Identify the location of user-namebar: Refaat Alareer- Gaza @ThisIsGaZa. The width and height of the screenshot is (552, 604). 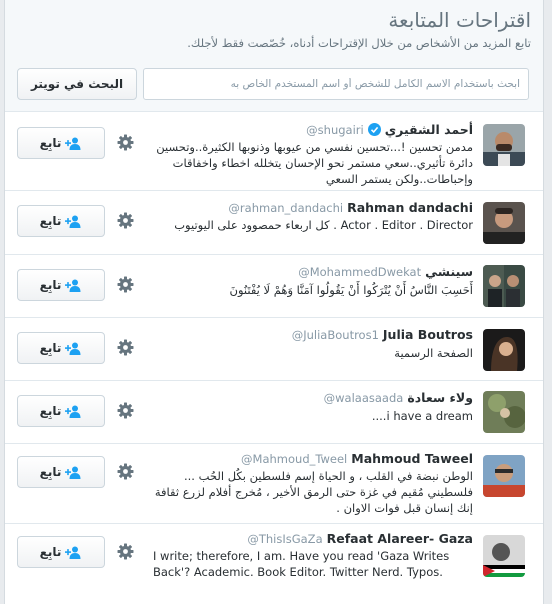
(360, 538).